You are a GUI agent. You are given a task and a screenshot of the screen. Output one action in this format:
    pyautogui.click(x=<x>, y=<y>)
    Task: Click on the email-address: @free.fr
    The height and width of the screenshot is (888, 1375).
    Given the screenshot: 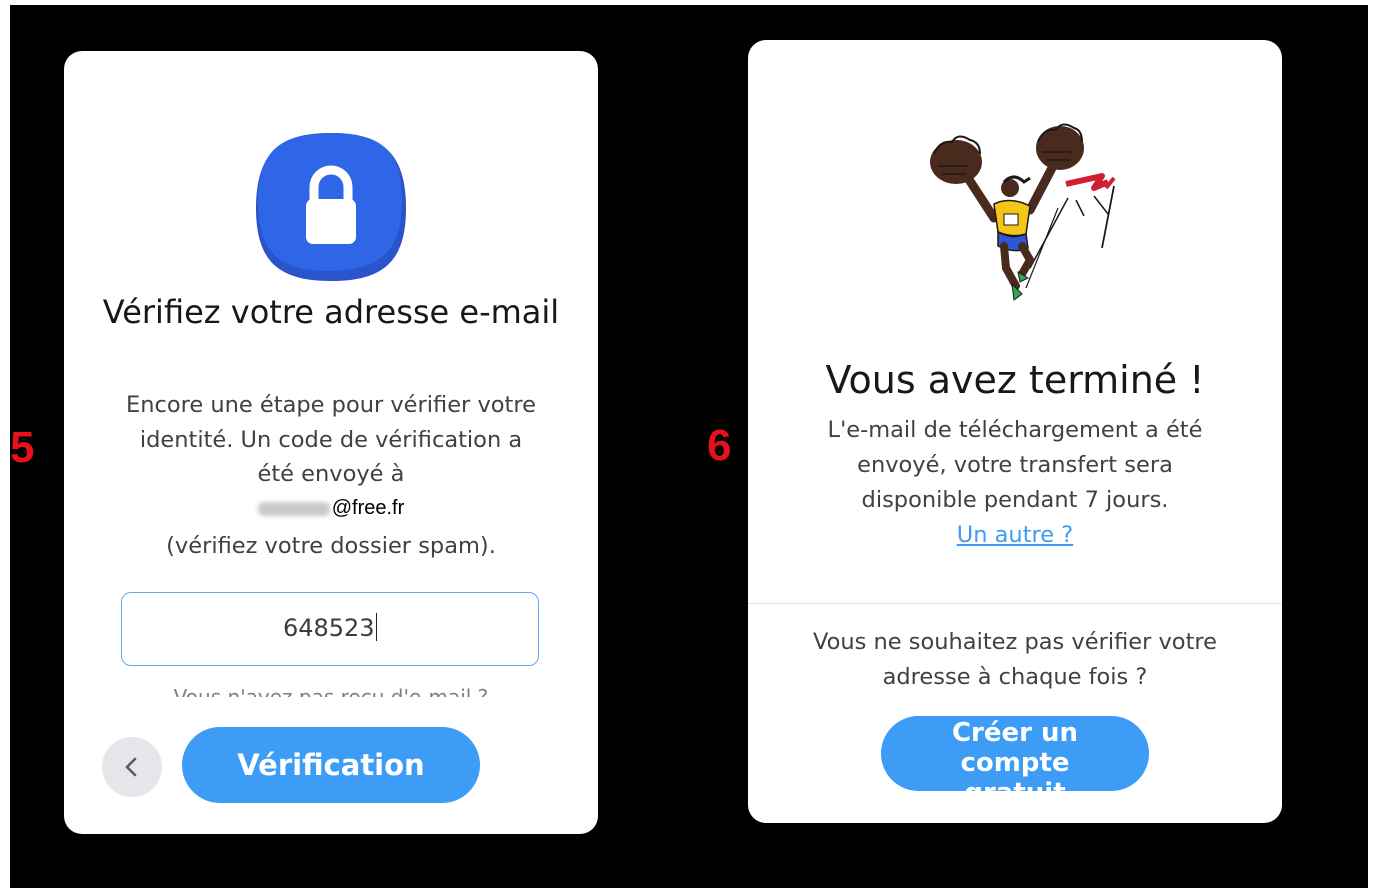 What is the action you would take?
    pyautogui.click(x=331, y=507)
    